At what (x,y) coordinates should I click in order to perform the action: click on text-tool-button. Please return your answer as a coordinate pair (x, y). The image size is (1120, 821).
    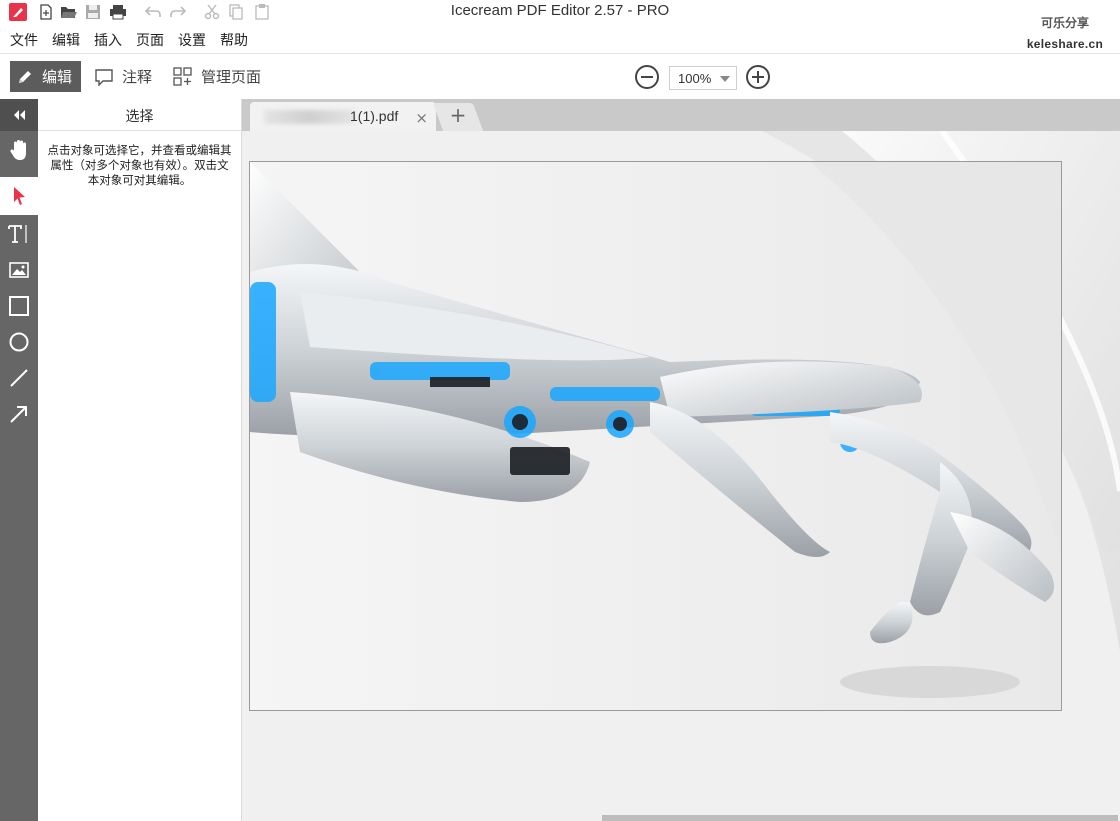
    Looking at the image, I should click on (19, 234).